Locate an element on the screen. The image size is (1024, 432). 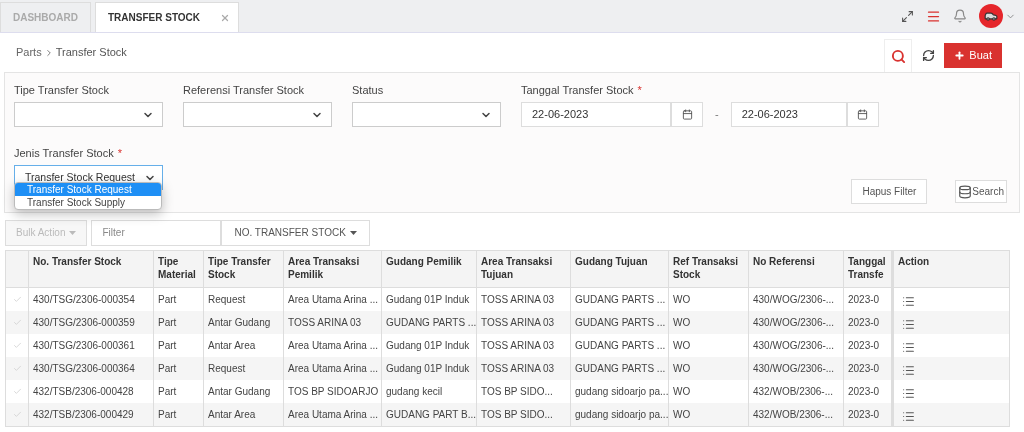
column-header: Tipe Material is located at coordinates (178, 268).